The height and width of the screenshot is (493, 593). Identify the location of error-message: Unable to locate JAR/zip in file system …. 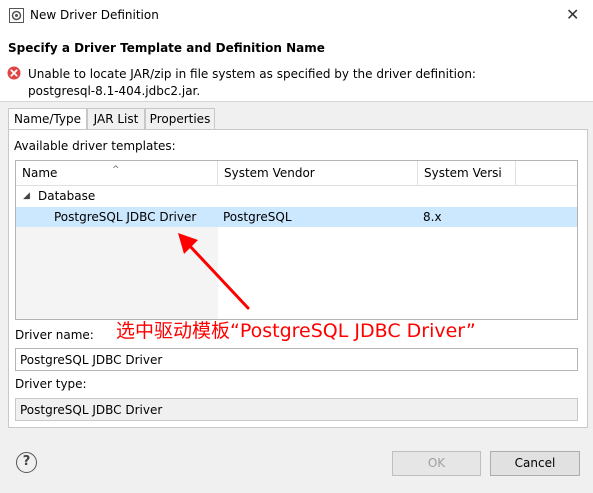
(252, 82).